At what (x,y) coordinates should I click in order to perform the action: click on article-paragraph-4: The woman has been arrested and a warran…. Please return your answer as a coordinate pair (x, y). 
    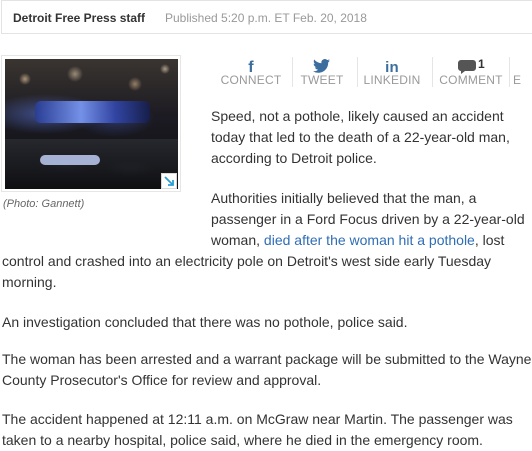
    Looking at the image, I should click on (267, 370).